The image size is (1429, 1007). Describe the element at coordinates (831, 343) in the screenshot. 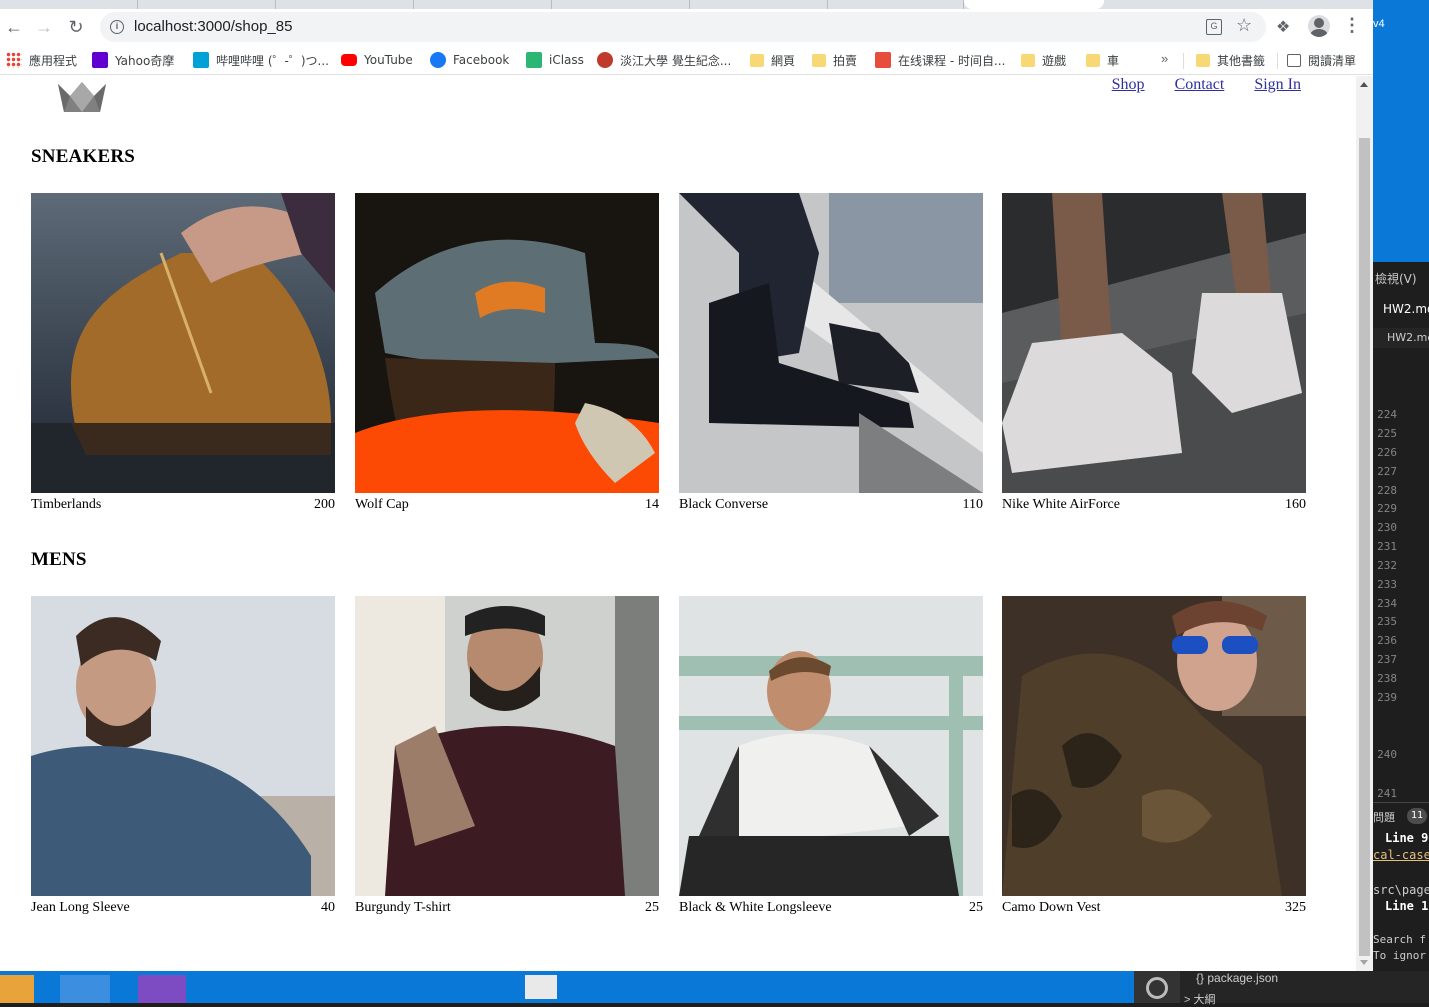

I see `product-image-black-converse` at that location.